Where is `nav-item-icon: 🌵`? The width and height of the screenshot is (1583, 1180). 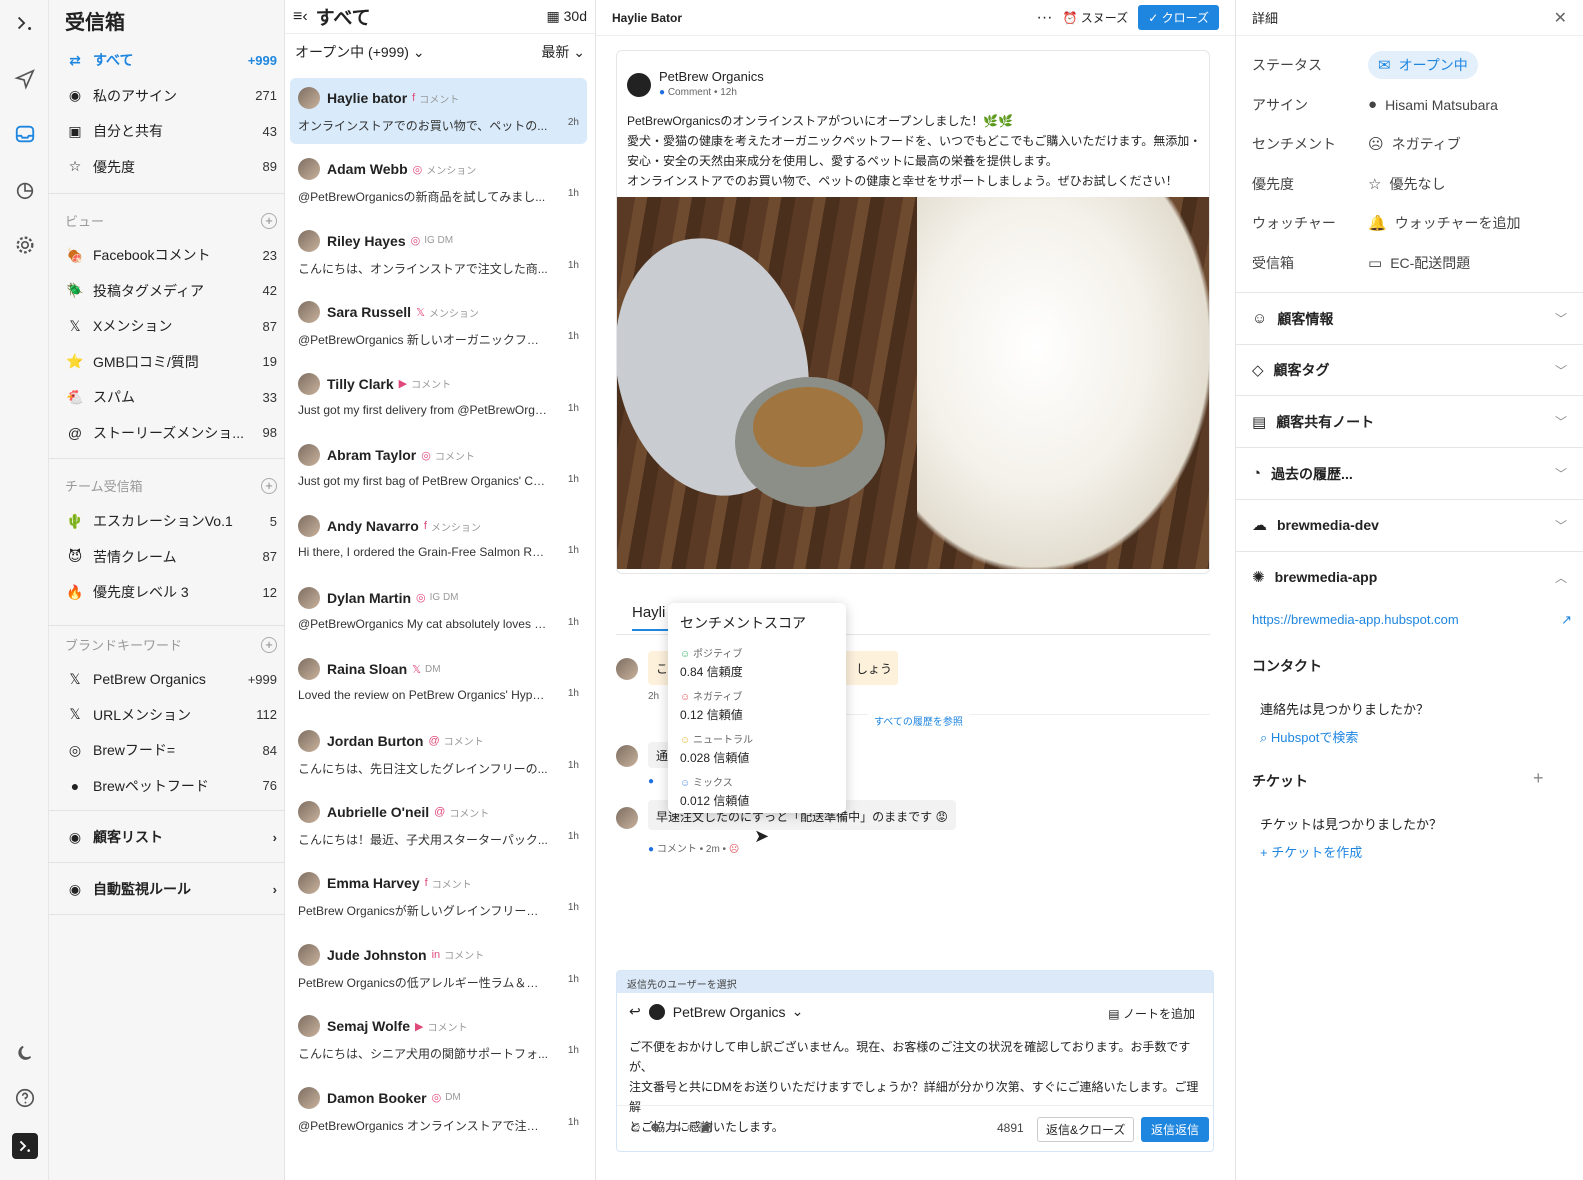 nav-item-icon: 🌵 is located at coordinates (75, 520).